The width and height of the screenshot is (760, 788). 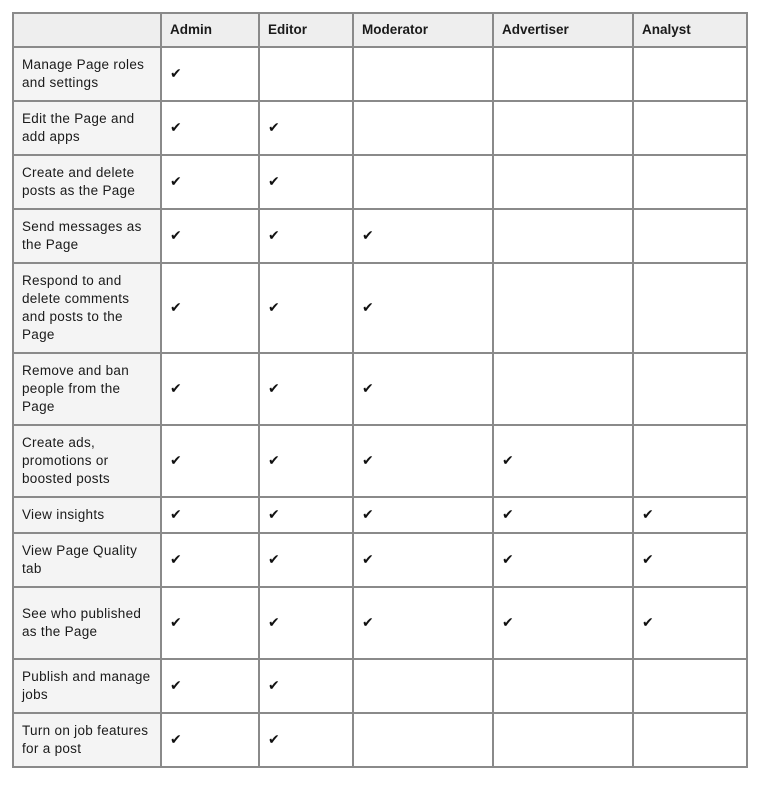 I want to click on header-advertiser: Advertiser, so click(x=563, y=30).